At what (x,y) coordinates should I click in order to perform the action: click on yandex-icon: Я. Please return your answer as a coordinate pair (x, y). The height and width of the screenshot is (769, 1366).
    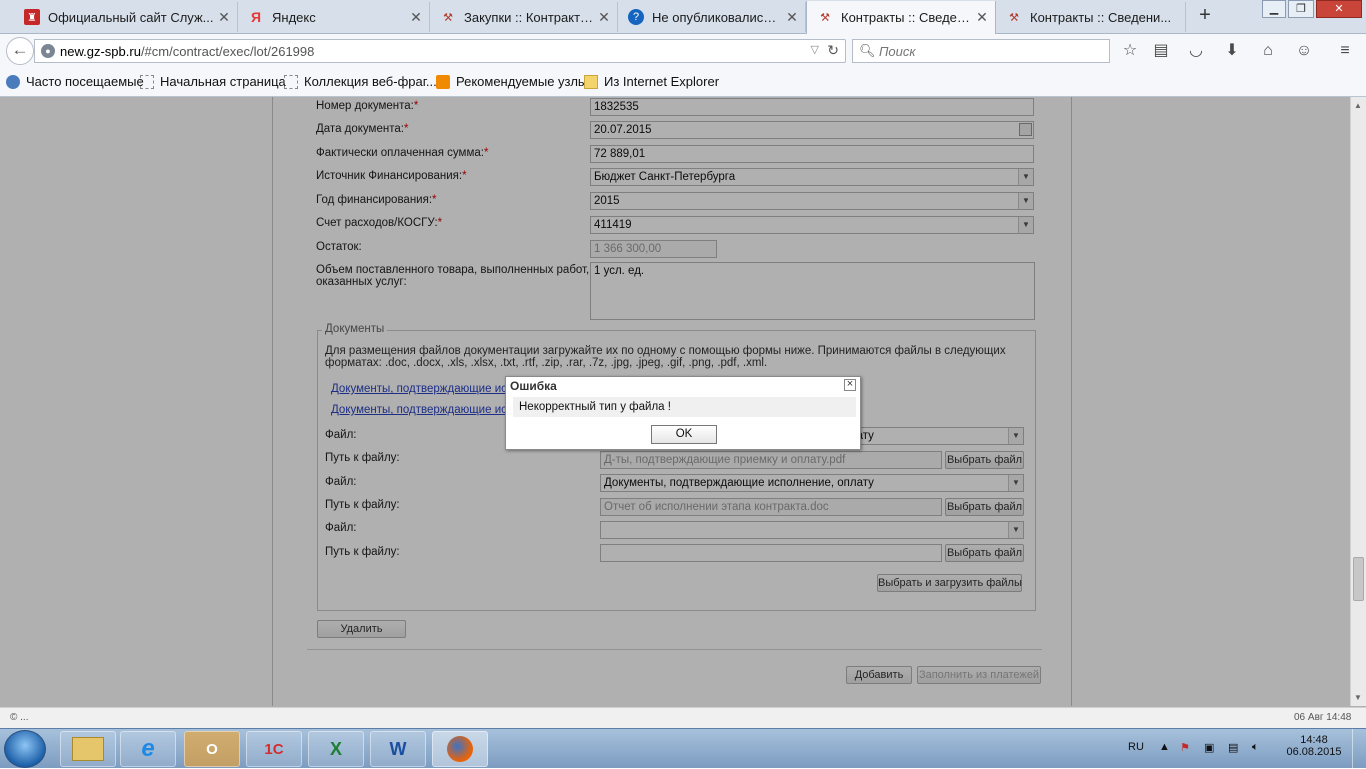
    Looking at the image, I should click on (256, 17).